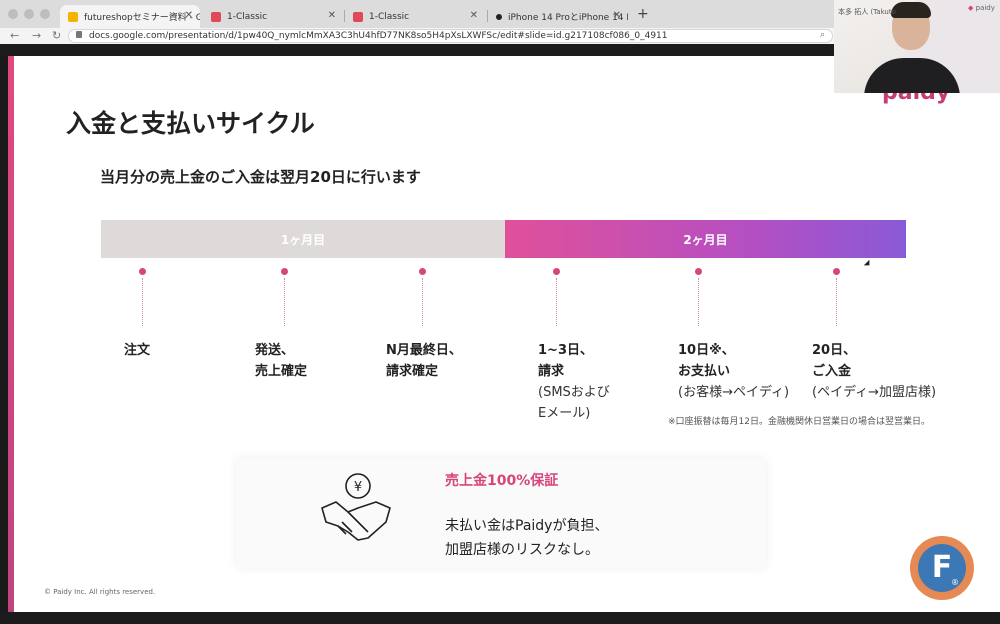  What do you see at coordinates (734, 371) in the screenshot?
I see `step-payment: 10日※、 お支払い (お客様→ペイディ)` at bounding box center [734, 371].